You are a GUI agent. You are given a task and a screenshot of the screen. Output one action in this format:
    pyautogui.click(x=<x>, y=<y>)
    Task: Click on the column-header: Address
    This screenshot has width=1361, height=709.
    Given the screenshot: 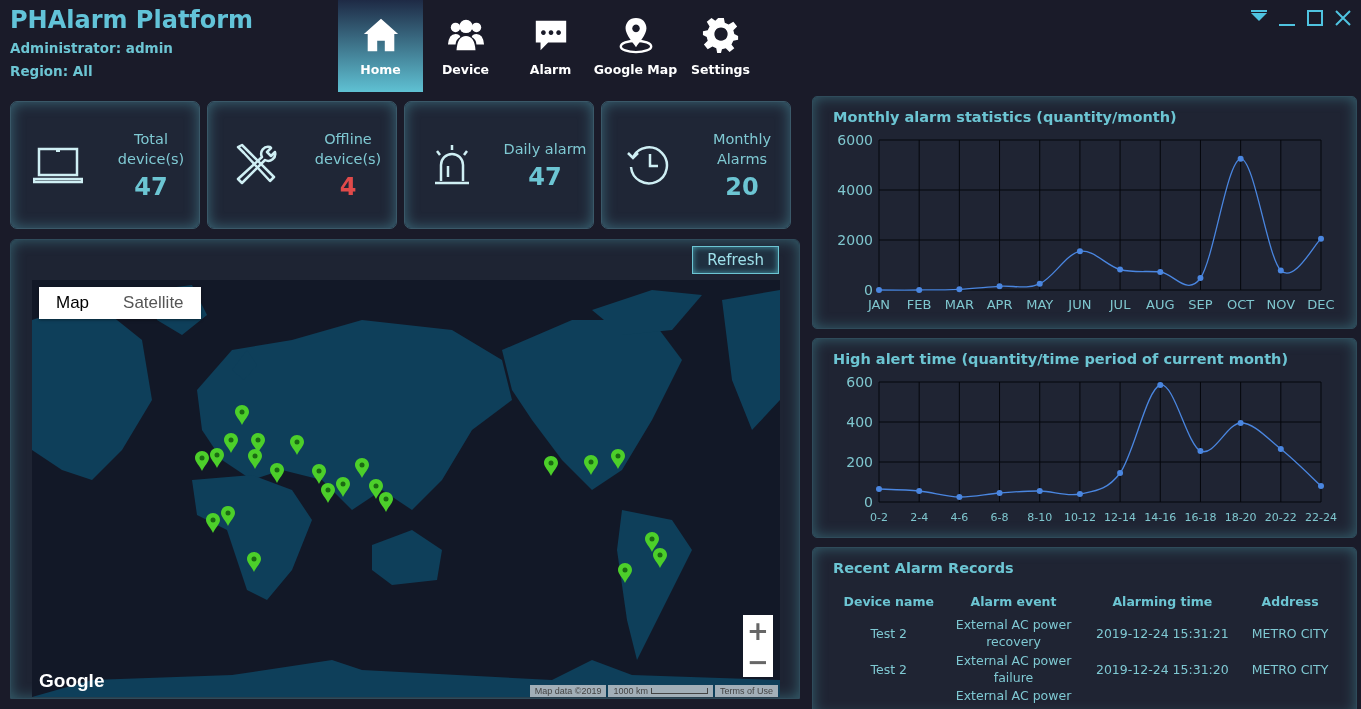 What is the action you would take?
    pyautogui.click(x=1290, y=602)
    